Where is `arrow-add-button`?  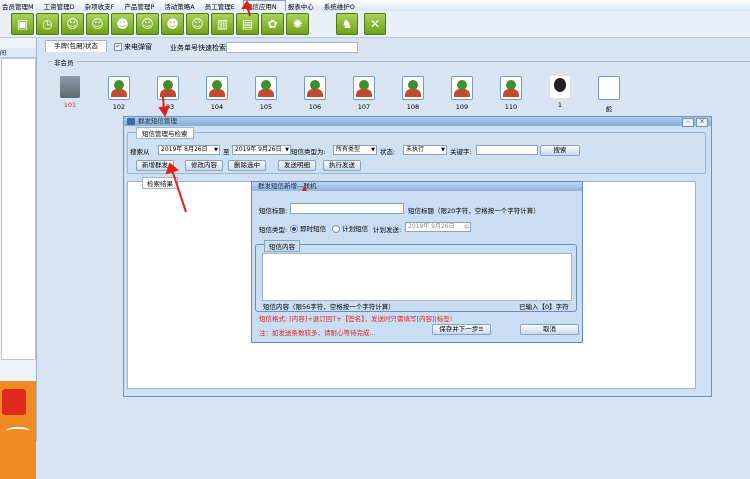
arrow-add-button is located at coordinates (179, 191).